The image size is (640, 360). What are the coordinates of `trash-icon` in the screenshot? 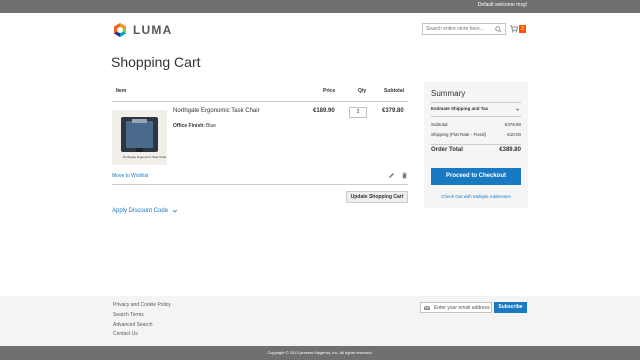 It's located at (404, 175).